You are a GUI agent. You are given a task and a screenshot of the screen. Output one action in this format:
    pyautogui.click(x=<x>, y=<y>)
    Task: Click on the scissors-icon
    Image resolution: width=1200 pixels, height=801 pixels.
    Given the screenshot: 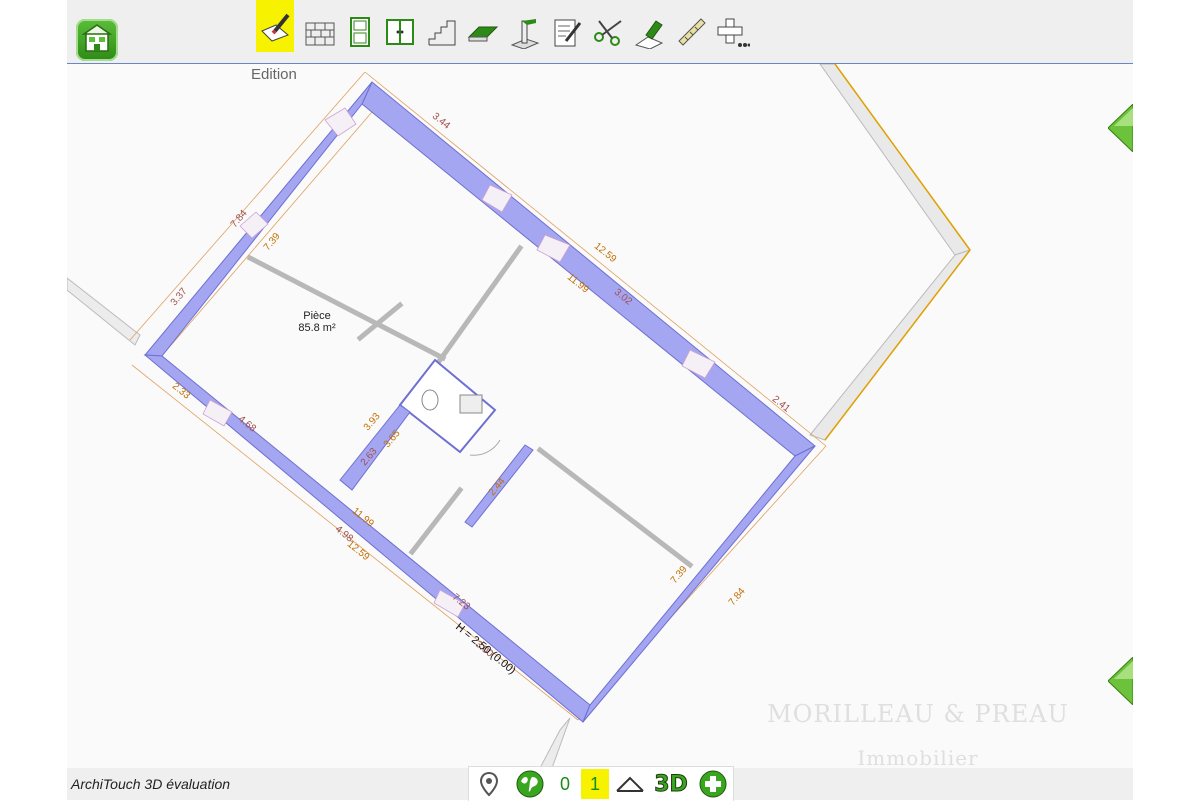 What is the action you would take?
    pyautogui.click(x=608, y=33)
    